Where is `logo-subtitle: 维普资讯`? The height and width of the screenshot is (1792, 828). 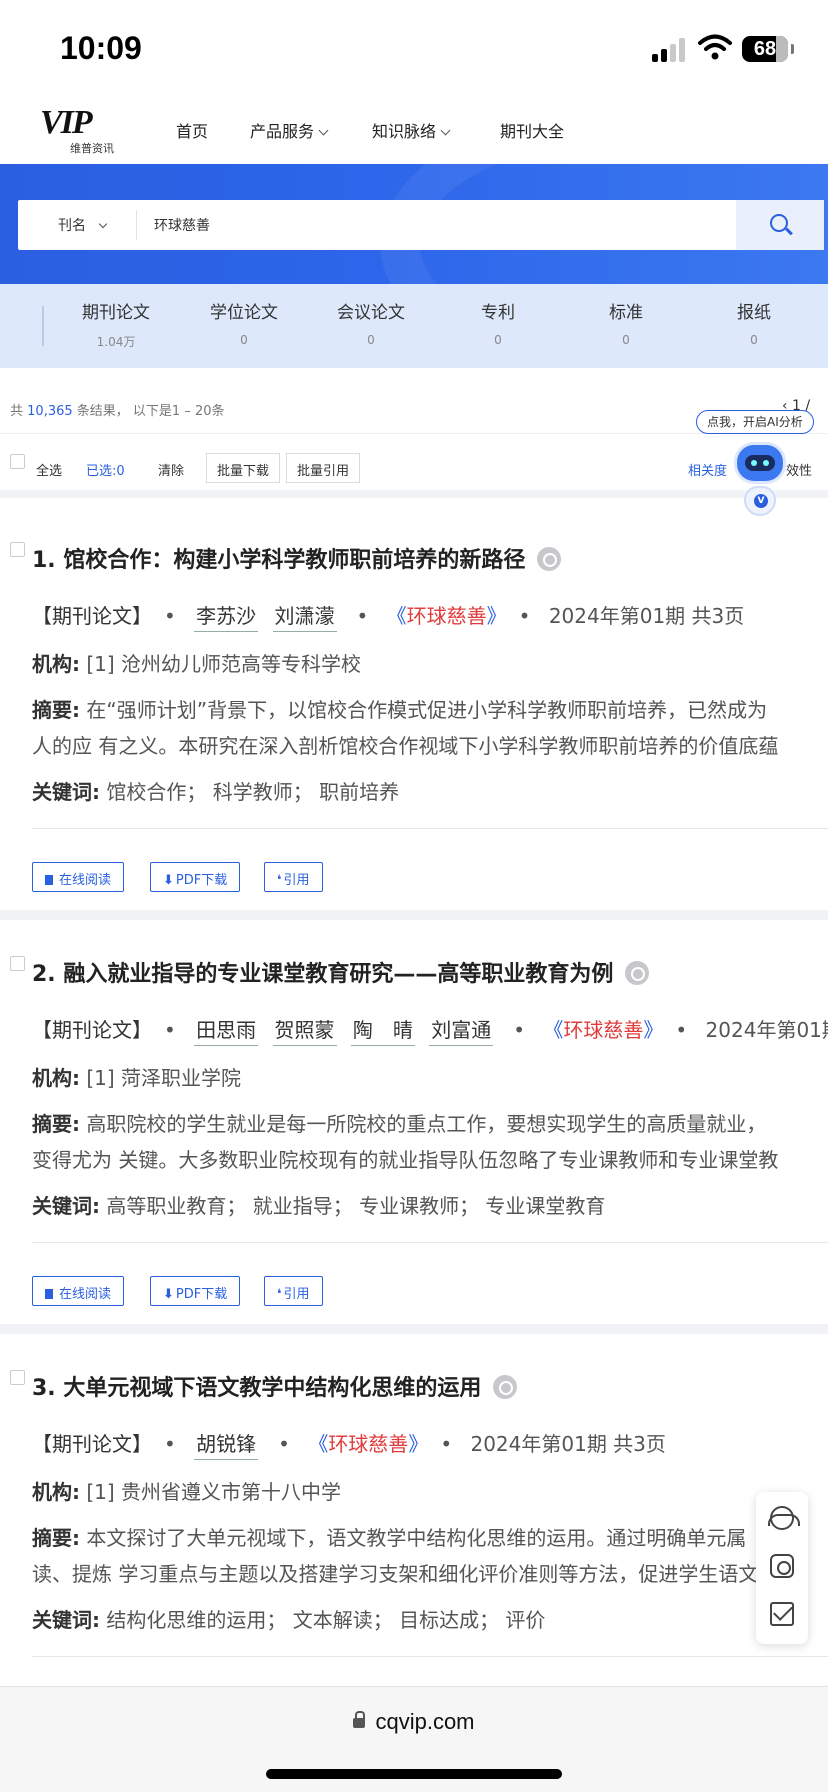
logo-subtitle: 维普资讯 is located at coordinates (92, 148).